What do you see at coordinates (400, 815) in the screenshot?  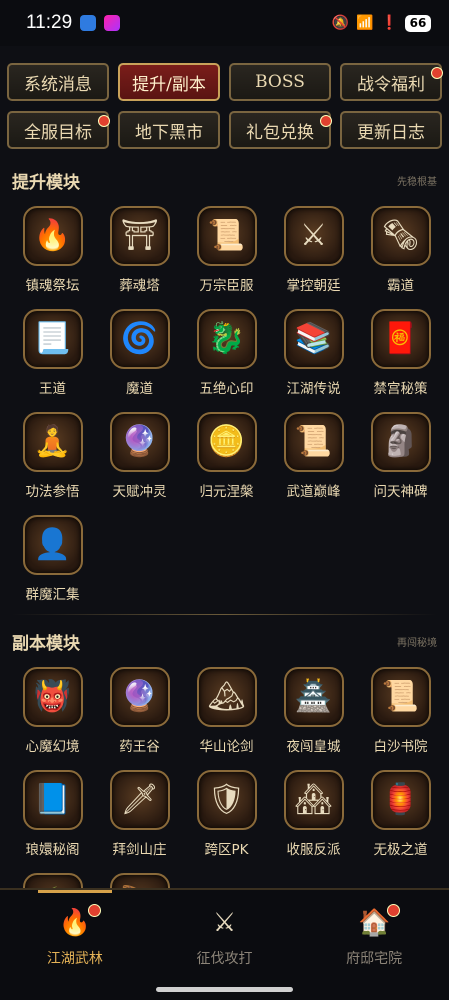 I see `module-item: 🏮 无极之道` at bounding box center [400, 815].